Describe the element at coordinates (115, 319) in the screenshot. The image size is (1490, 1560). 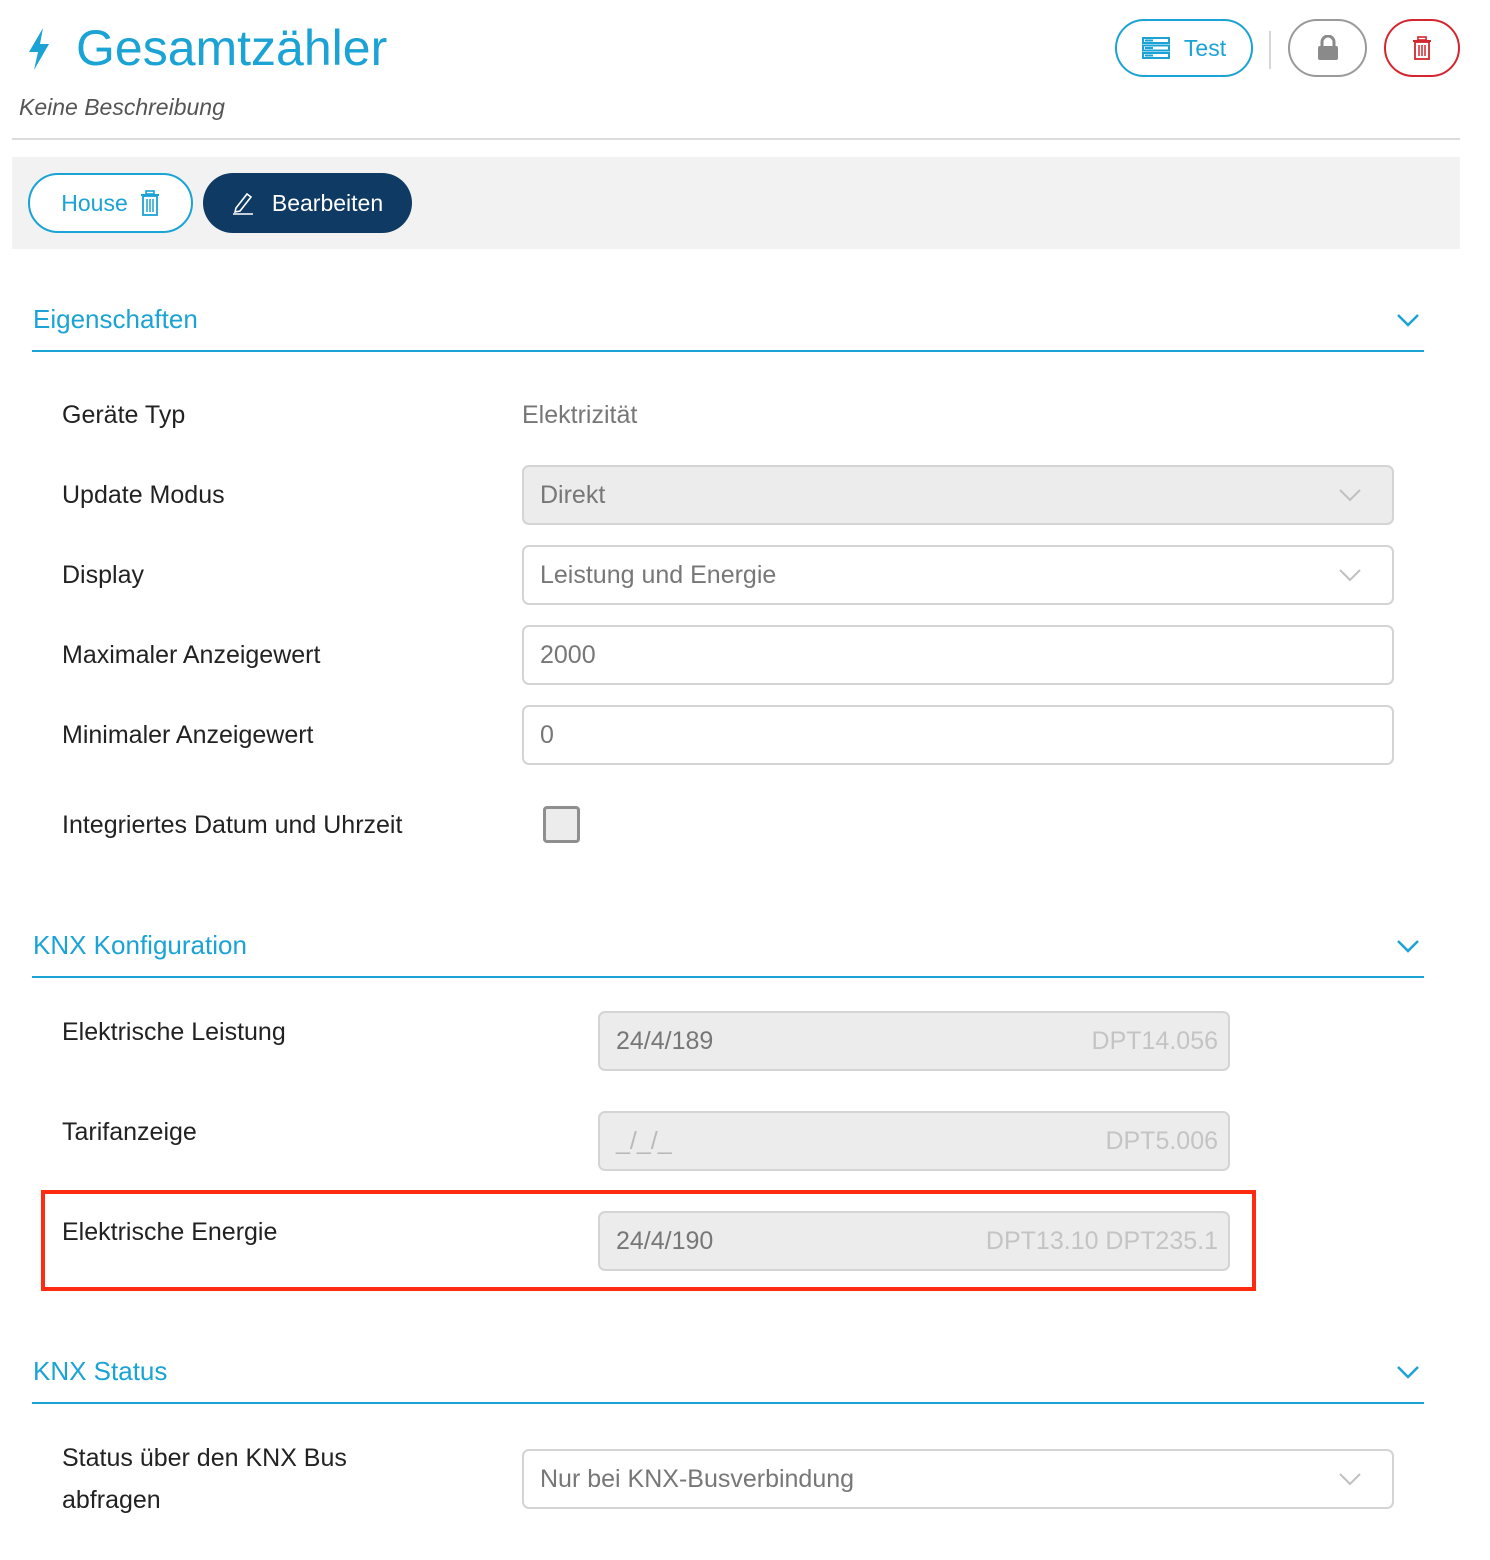
I see `section-title-properties: Eigenschaften` at that location.